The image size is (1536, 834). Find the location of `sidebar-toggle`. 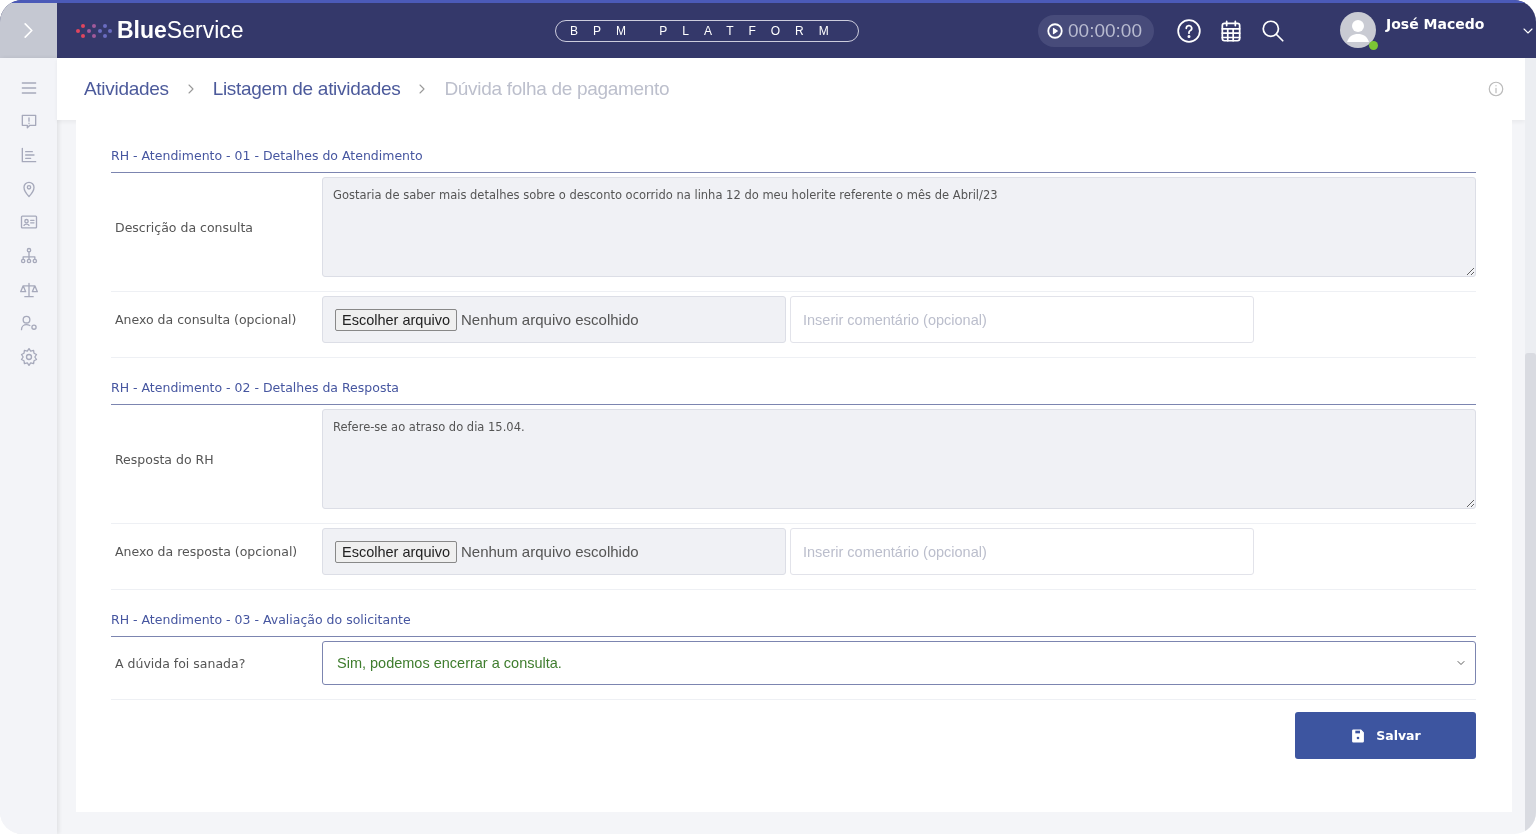

sidebar-toggle is located at coordinates (28, 30).